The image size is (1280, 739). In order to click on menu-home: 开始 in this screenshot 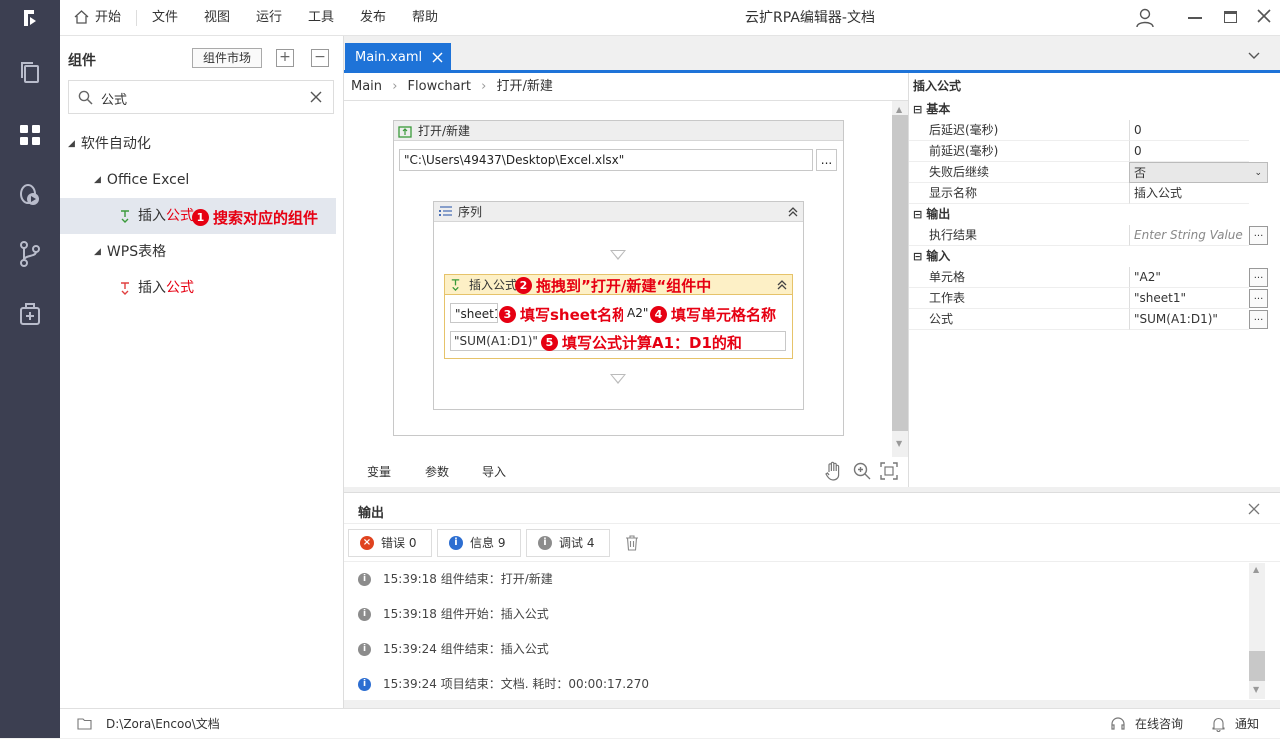, I will do `click(97, 18)`.